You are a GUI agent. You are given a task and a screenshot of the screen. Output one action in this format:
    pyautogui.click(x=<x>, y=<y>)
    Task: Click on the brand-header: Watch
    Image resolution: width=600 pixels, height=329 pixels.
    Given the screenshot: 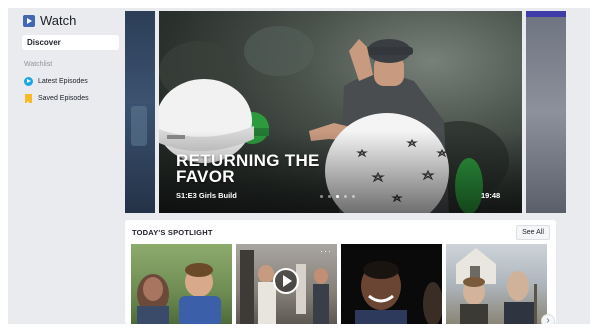 What is the action you would take?
    pyautogui.click(x=49, y=20)
    